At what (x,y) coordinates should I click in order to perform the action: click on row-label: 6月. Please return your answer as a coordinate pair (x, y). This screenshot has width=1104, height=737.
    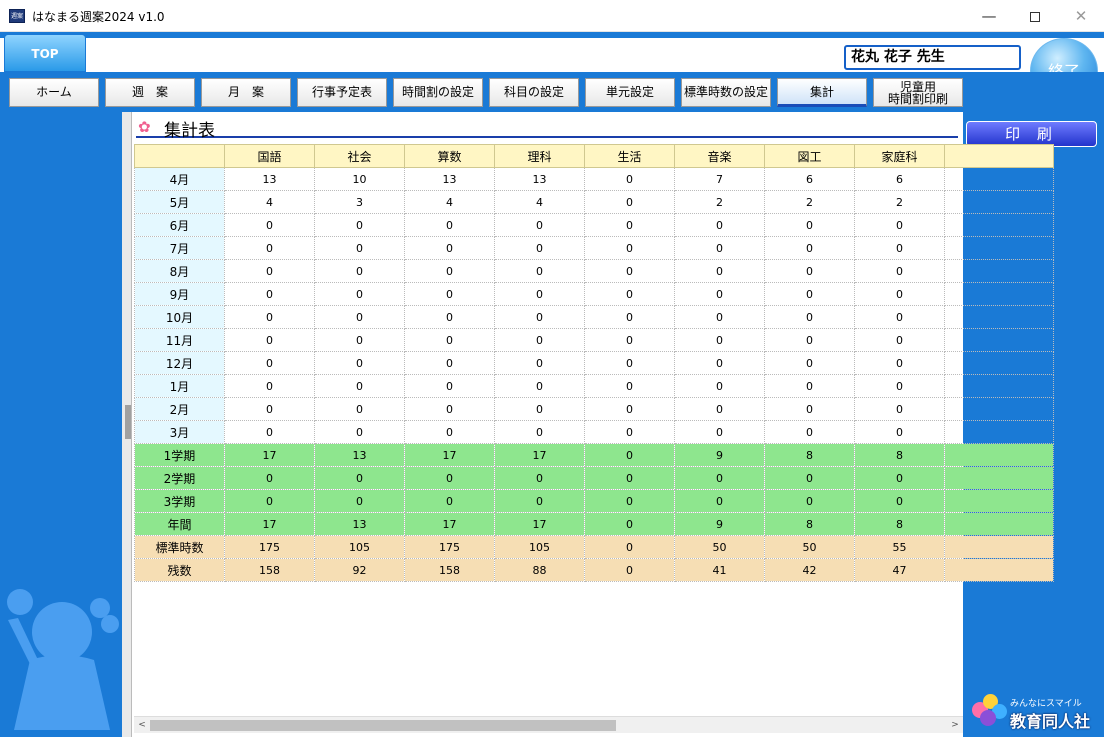
    Looking at the image, I should click on (179, 225).